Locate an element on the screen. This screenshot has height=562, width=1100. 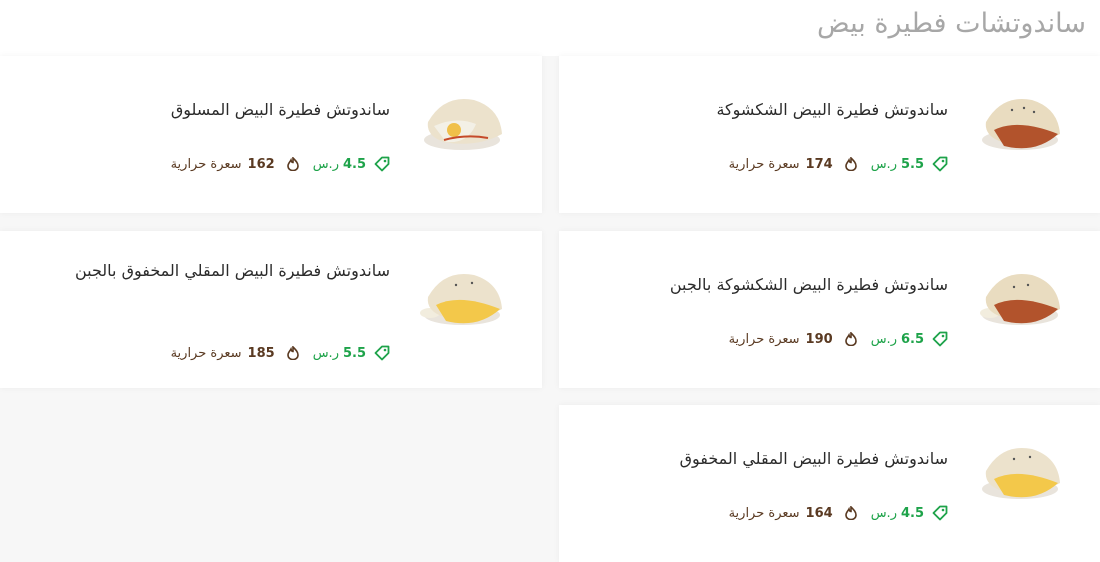
item-calories: 174 سعرة حرارية is located at coordinates (793, 164).